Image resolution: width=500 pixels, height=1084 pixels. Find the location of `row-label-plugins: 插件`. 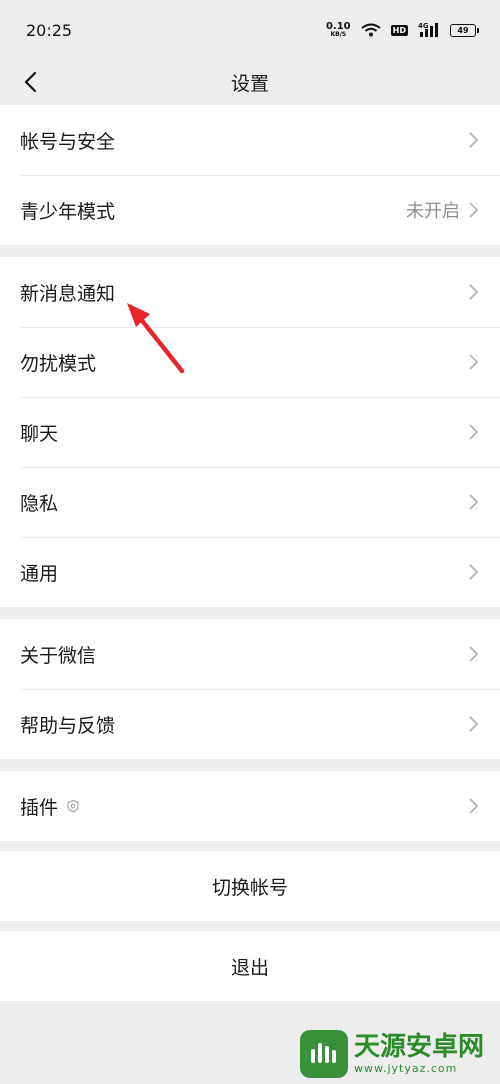

row-label-plugins: 插件 is located at coordinates (50, 806).